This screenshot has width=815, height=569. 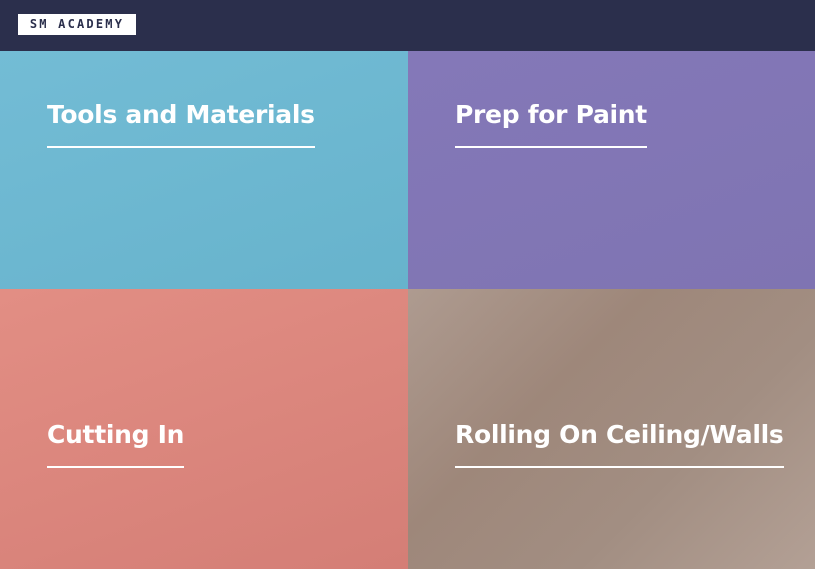 What do you see at coordinates (619, 444) in the screenshot?
I see `tile-title: Rolling On Ceiling/Walls` at bounding box center [619, 444].